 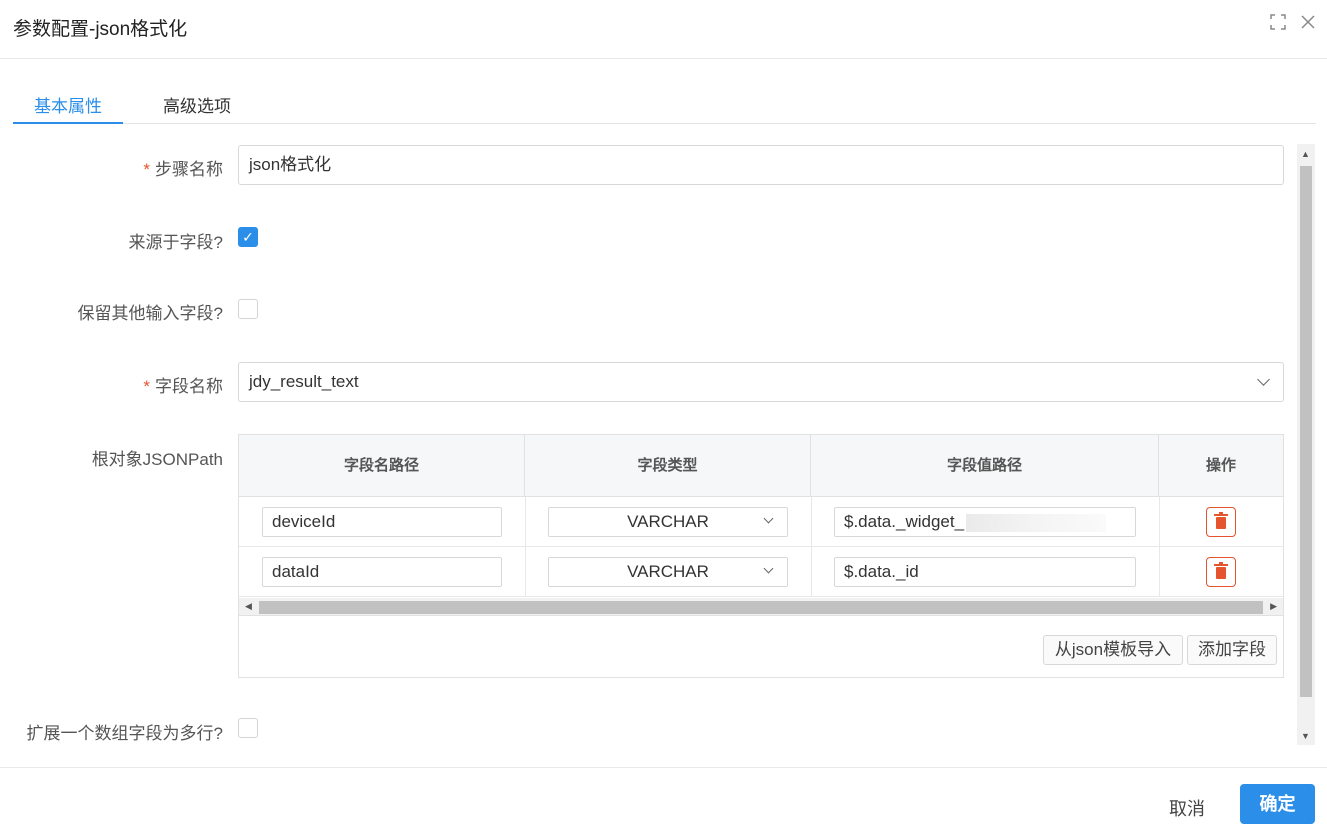 What do you see at coordinates (248, 728) in the screenshot?
I see `expand-array-checkbox` at bounding box center [248, 728].